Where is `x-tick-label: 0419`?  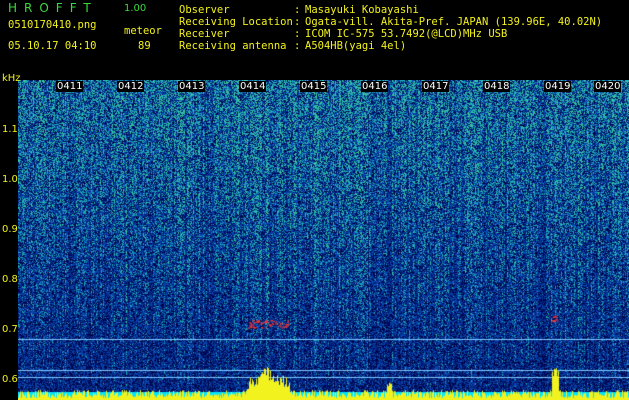 x-tick-label: 0419 is located at coordinates (558, 86).